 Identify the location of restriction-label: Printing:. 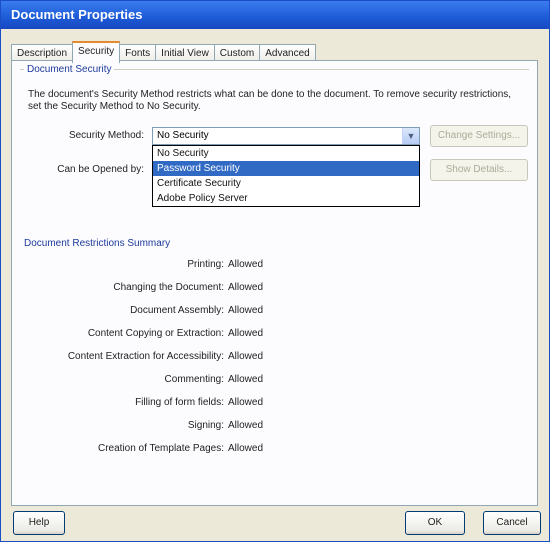
(205, 264).